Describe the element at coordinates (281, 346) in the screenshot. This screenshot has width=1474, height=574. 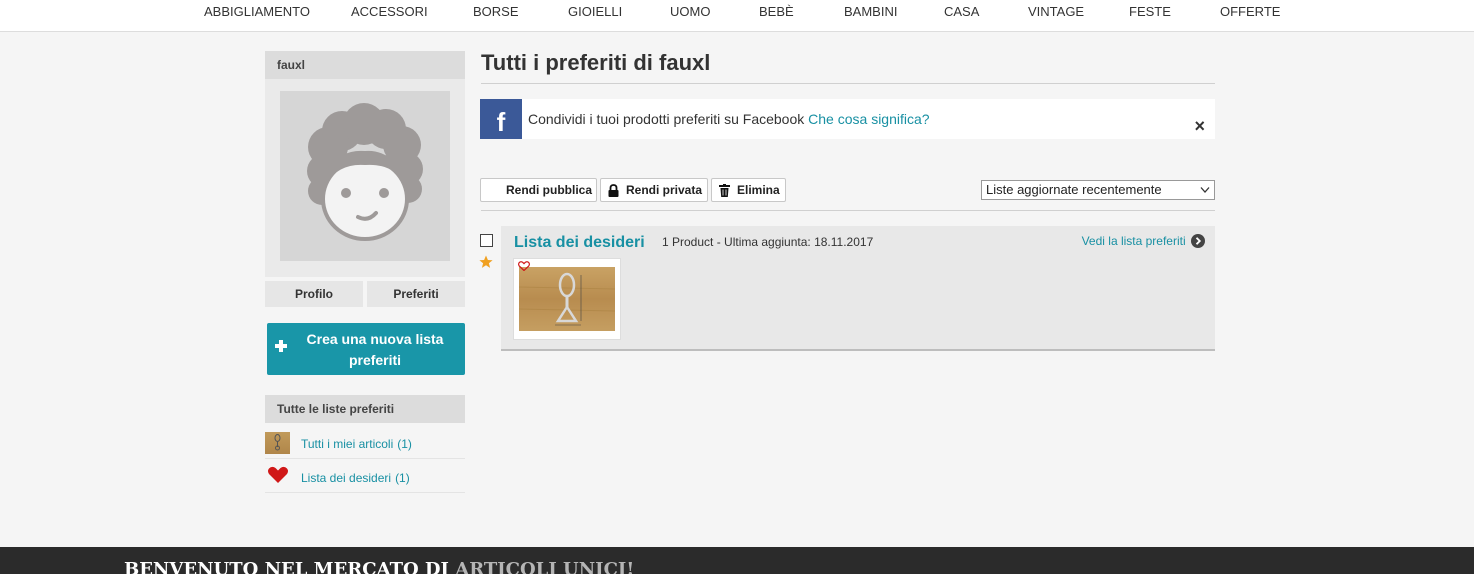
I see `plus-icon` at that location.